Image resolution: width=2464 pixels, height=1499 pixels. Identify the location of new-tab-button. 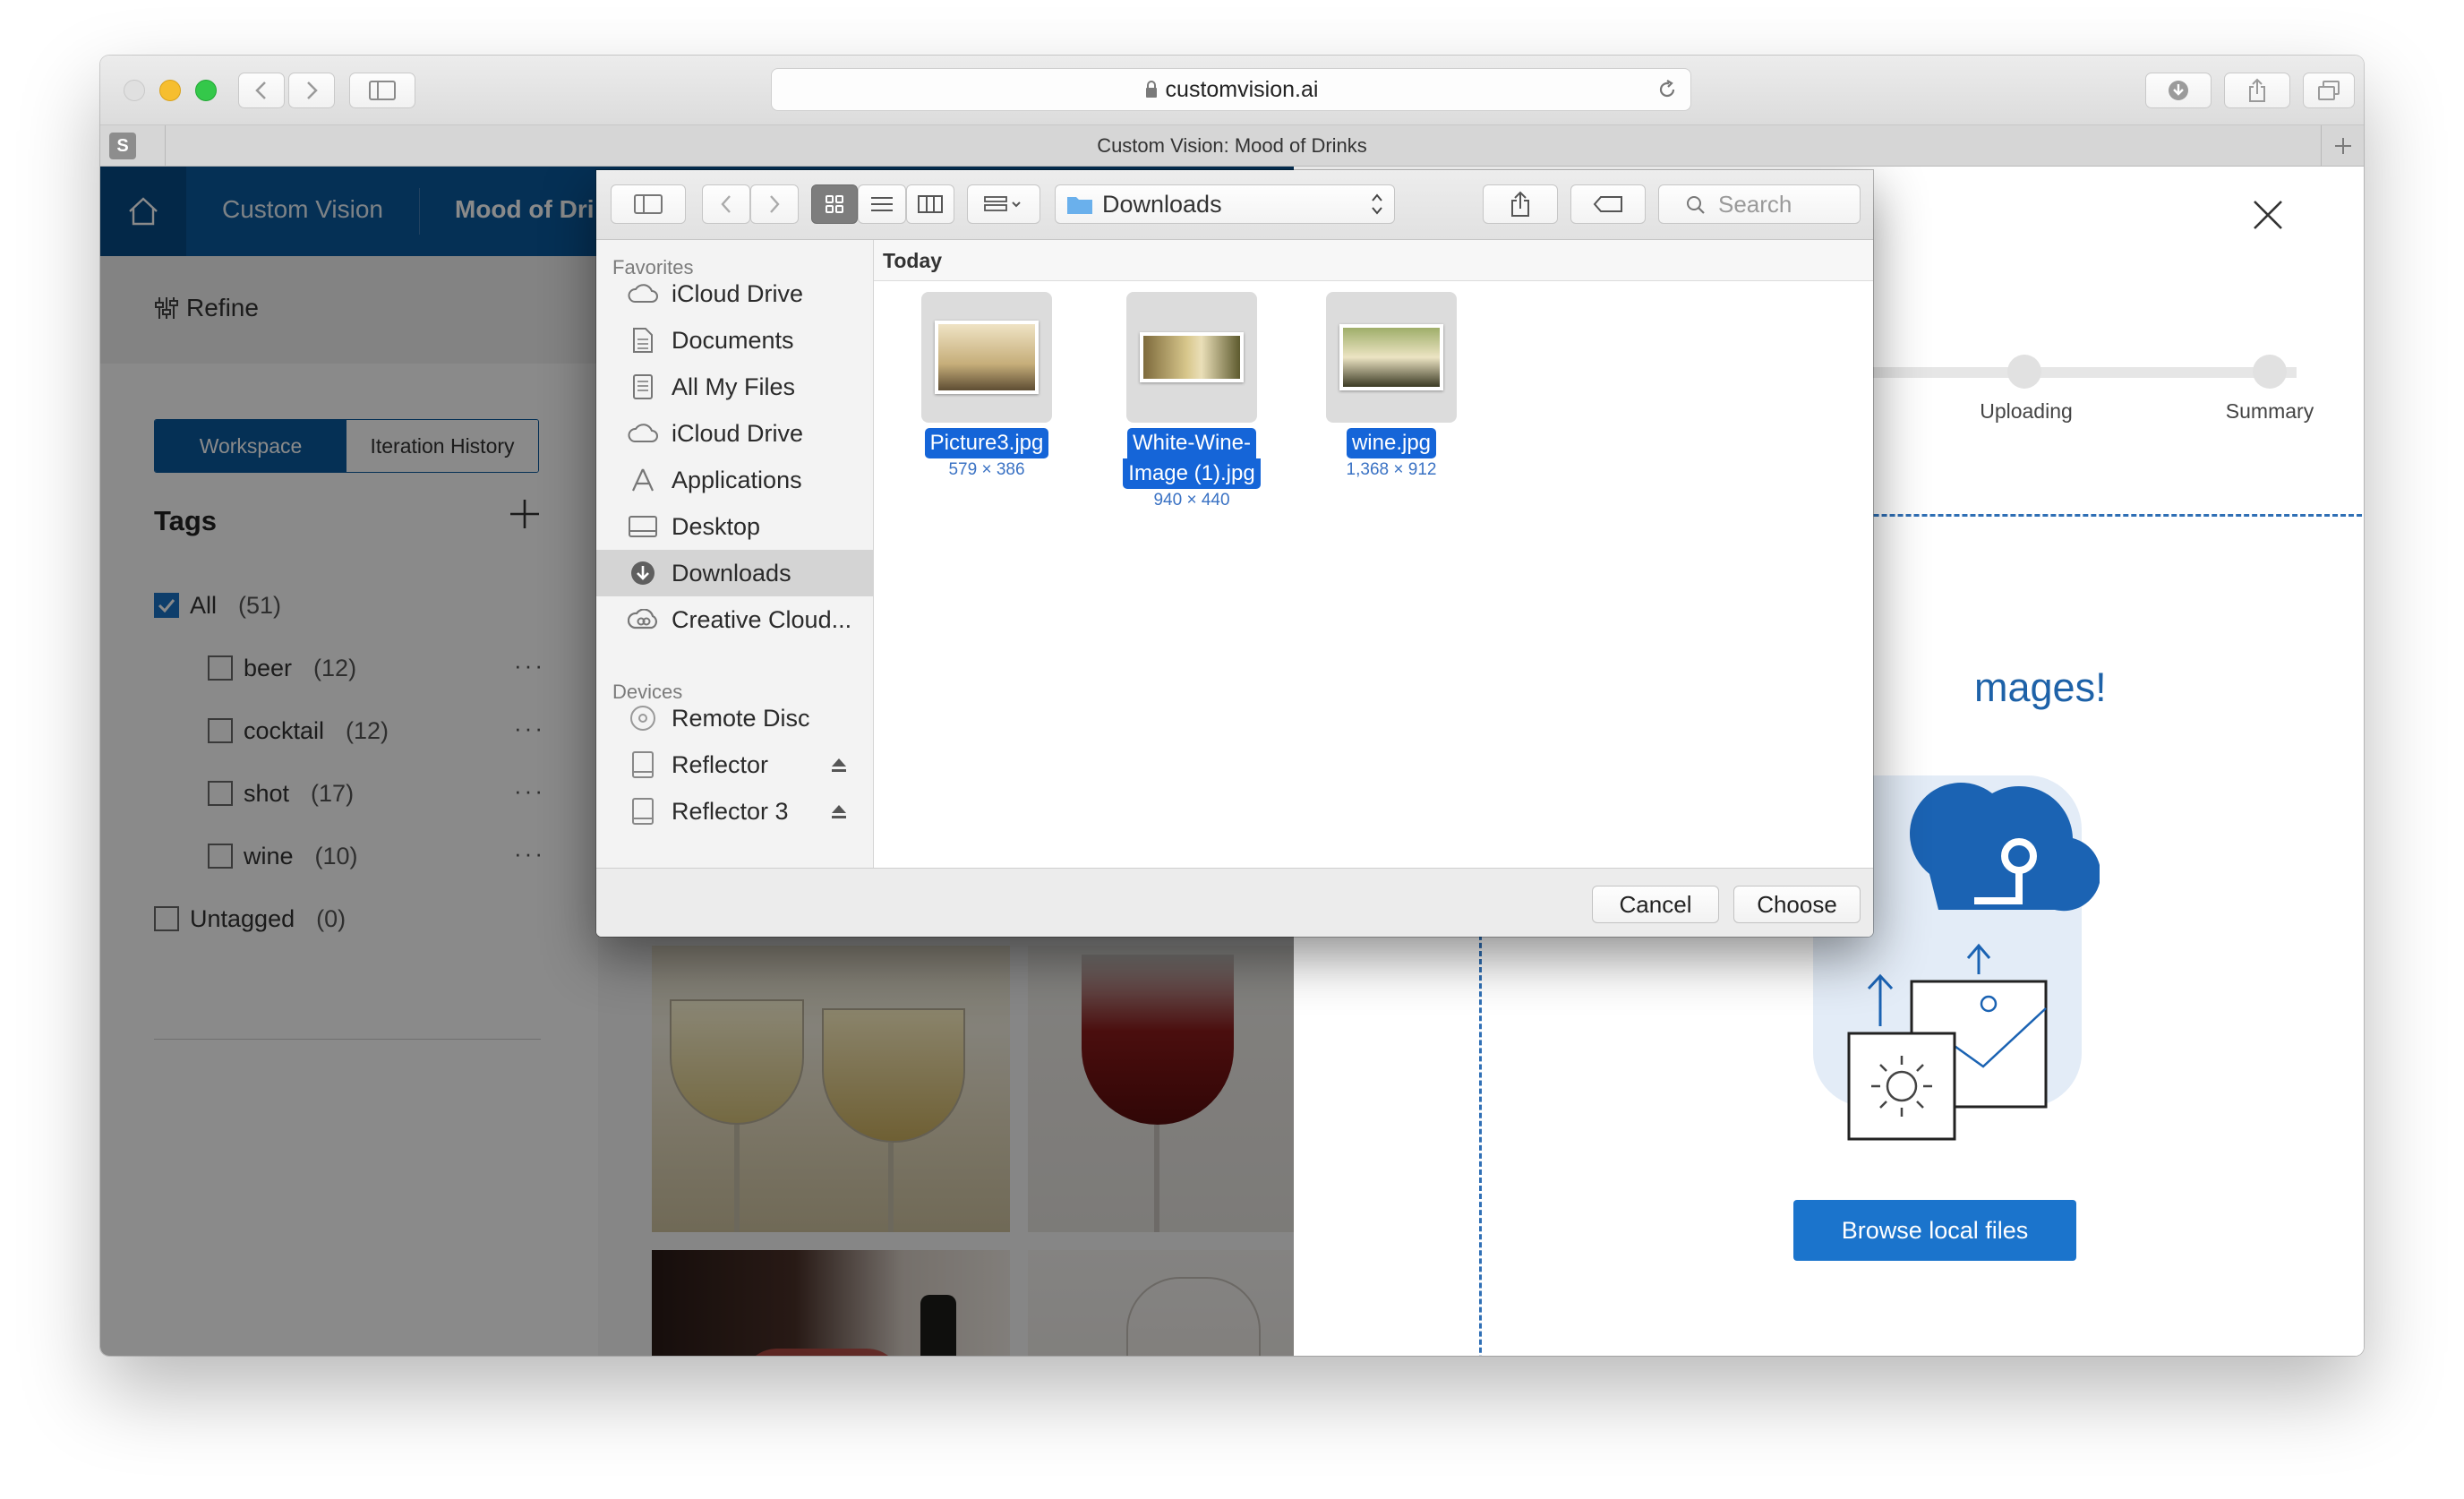
(2342, 146).